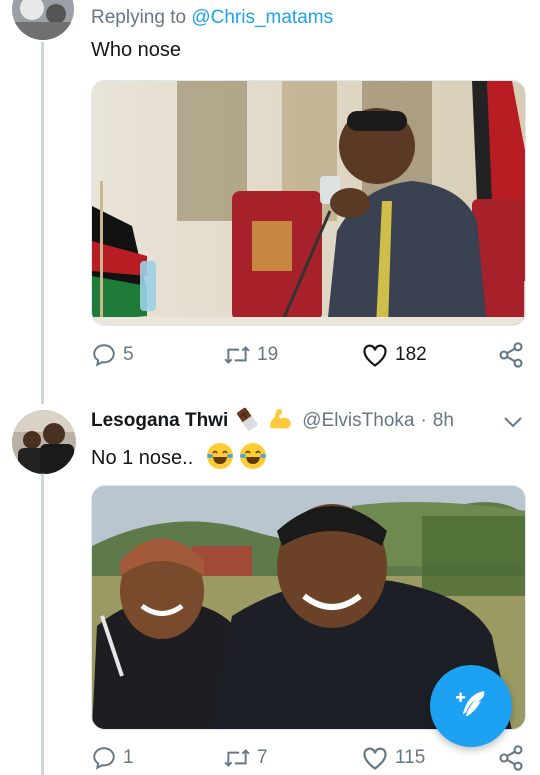 The width and height of the screenshot is (540, 775). I want to click on reply-button: 1, so click(112, 758).